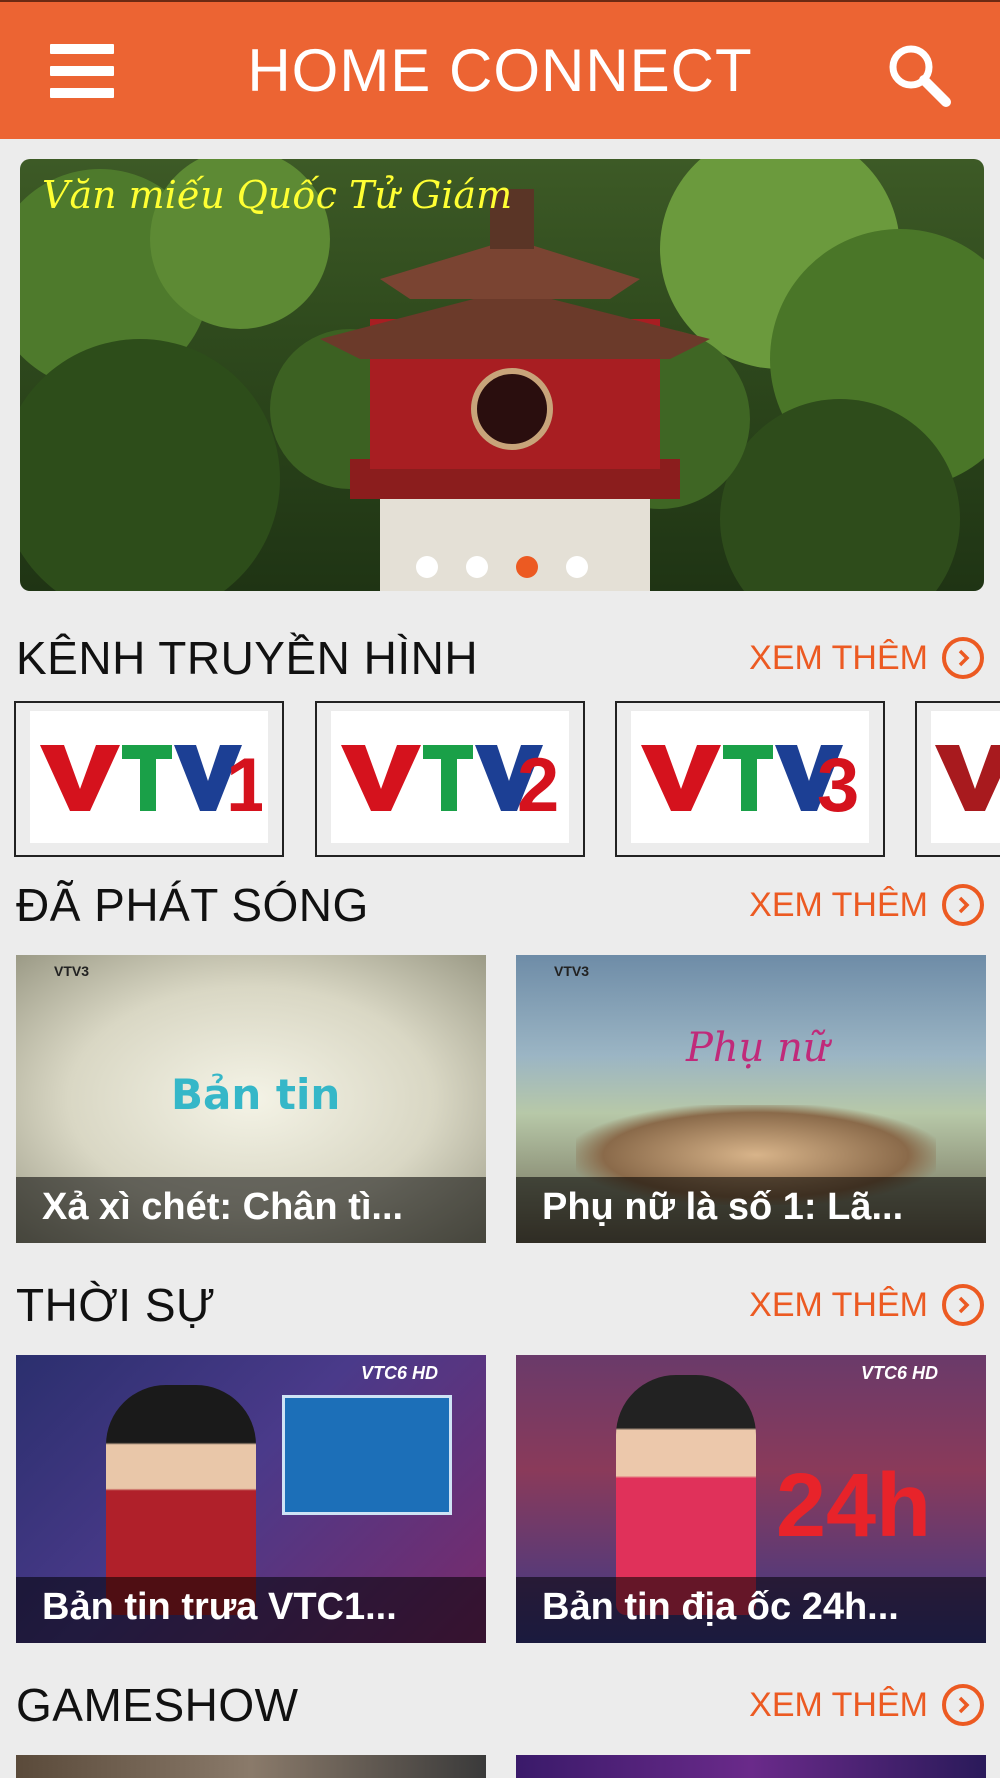 The width and height of the screenshot is (1000, 1778). What do you see at coordinates (82, 71) in the screenshot?
I see `hamburger-menu-icon` at bounding box center [82, 71].